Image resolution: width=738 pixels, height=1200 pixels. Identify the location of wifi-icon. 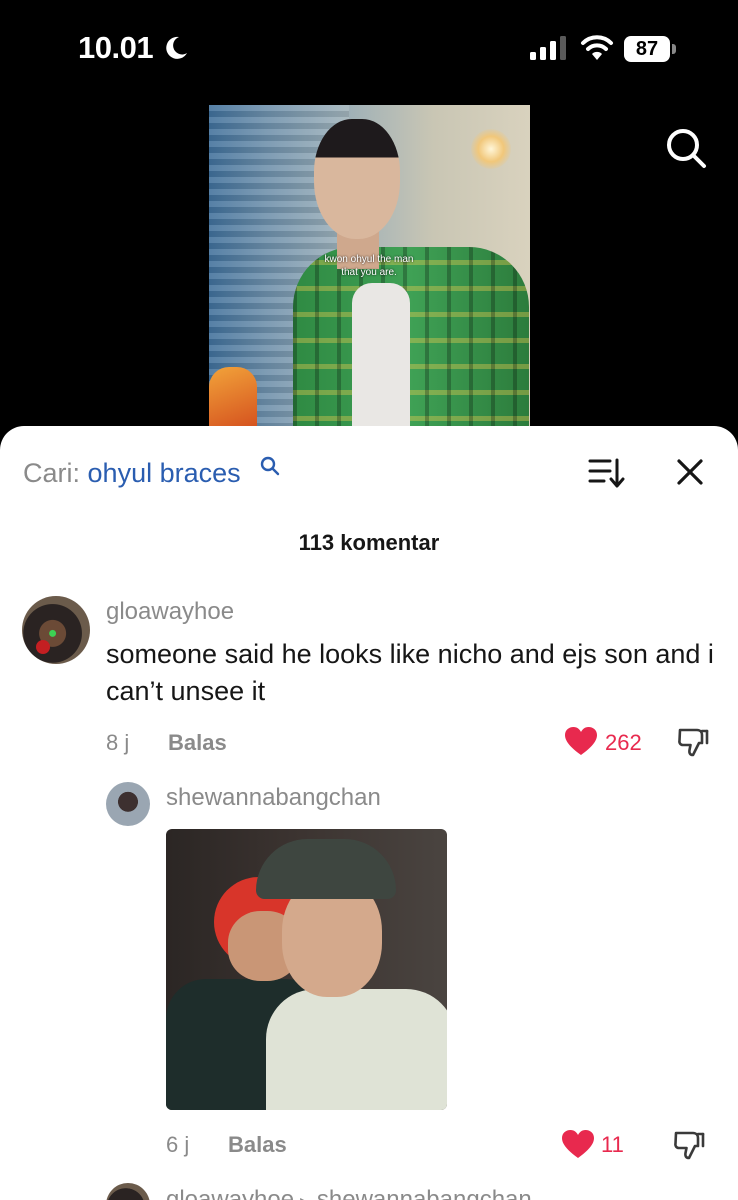
(597, 47).